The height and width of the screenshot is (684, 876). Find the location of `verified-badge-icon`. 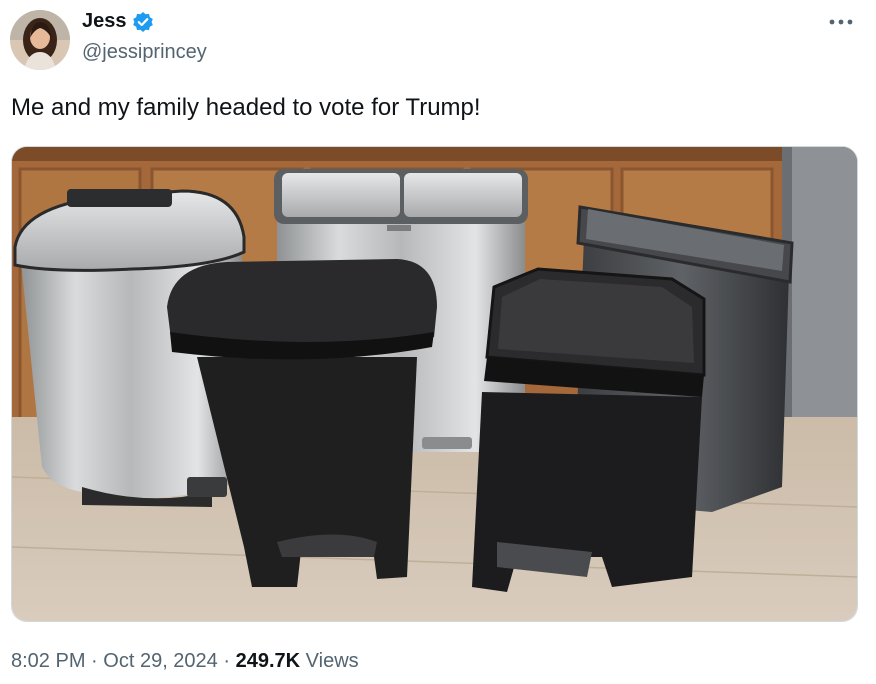

verified-badge-icon is located at coordinates (143, 22).